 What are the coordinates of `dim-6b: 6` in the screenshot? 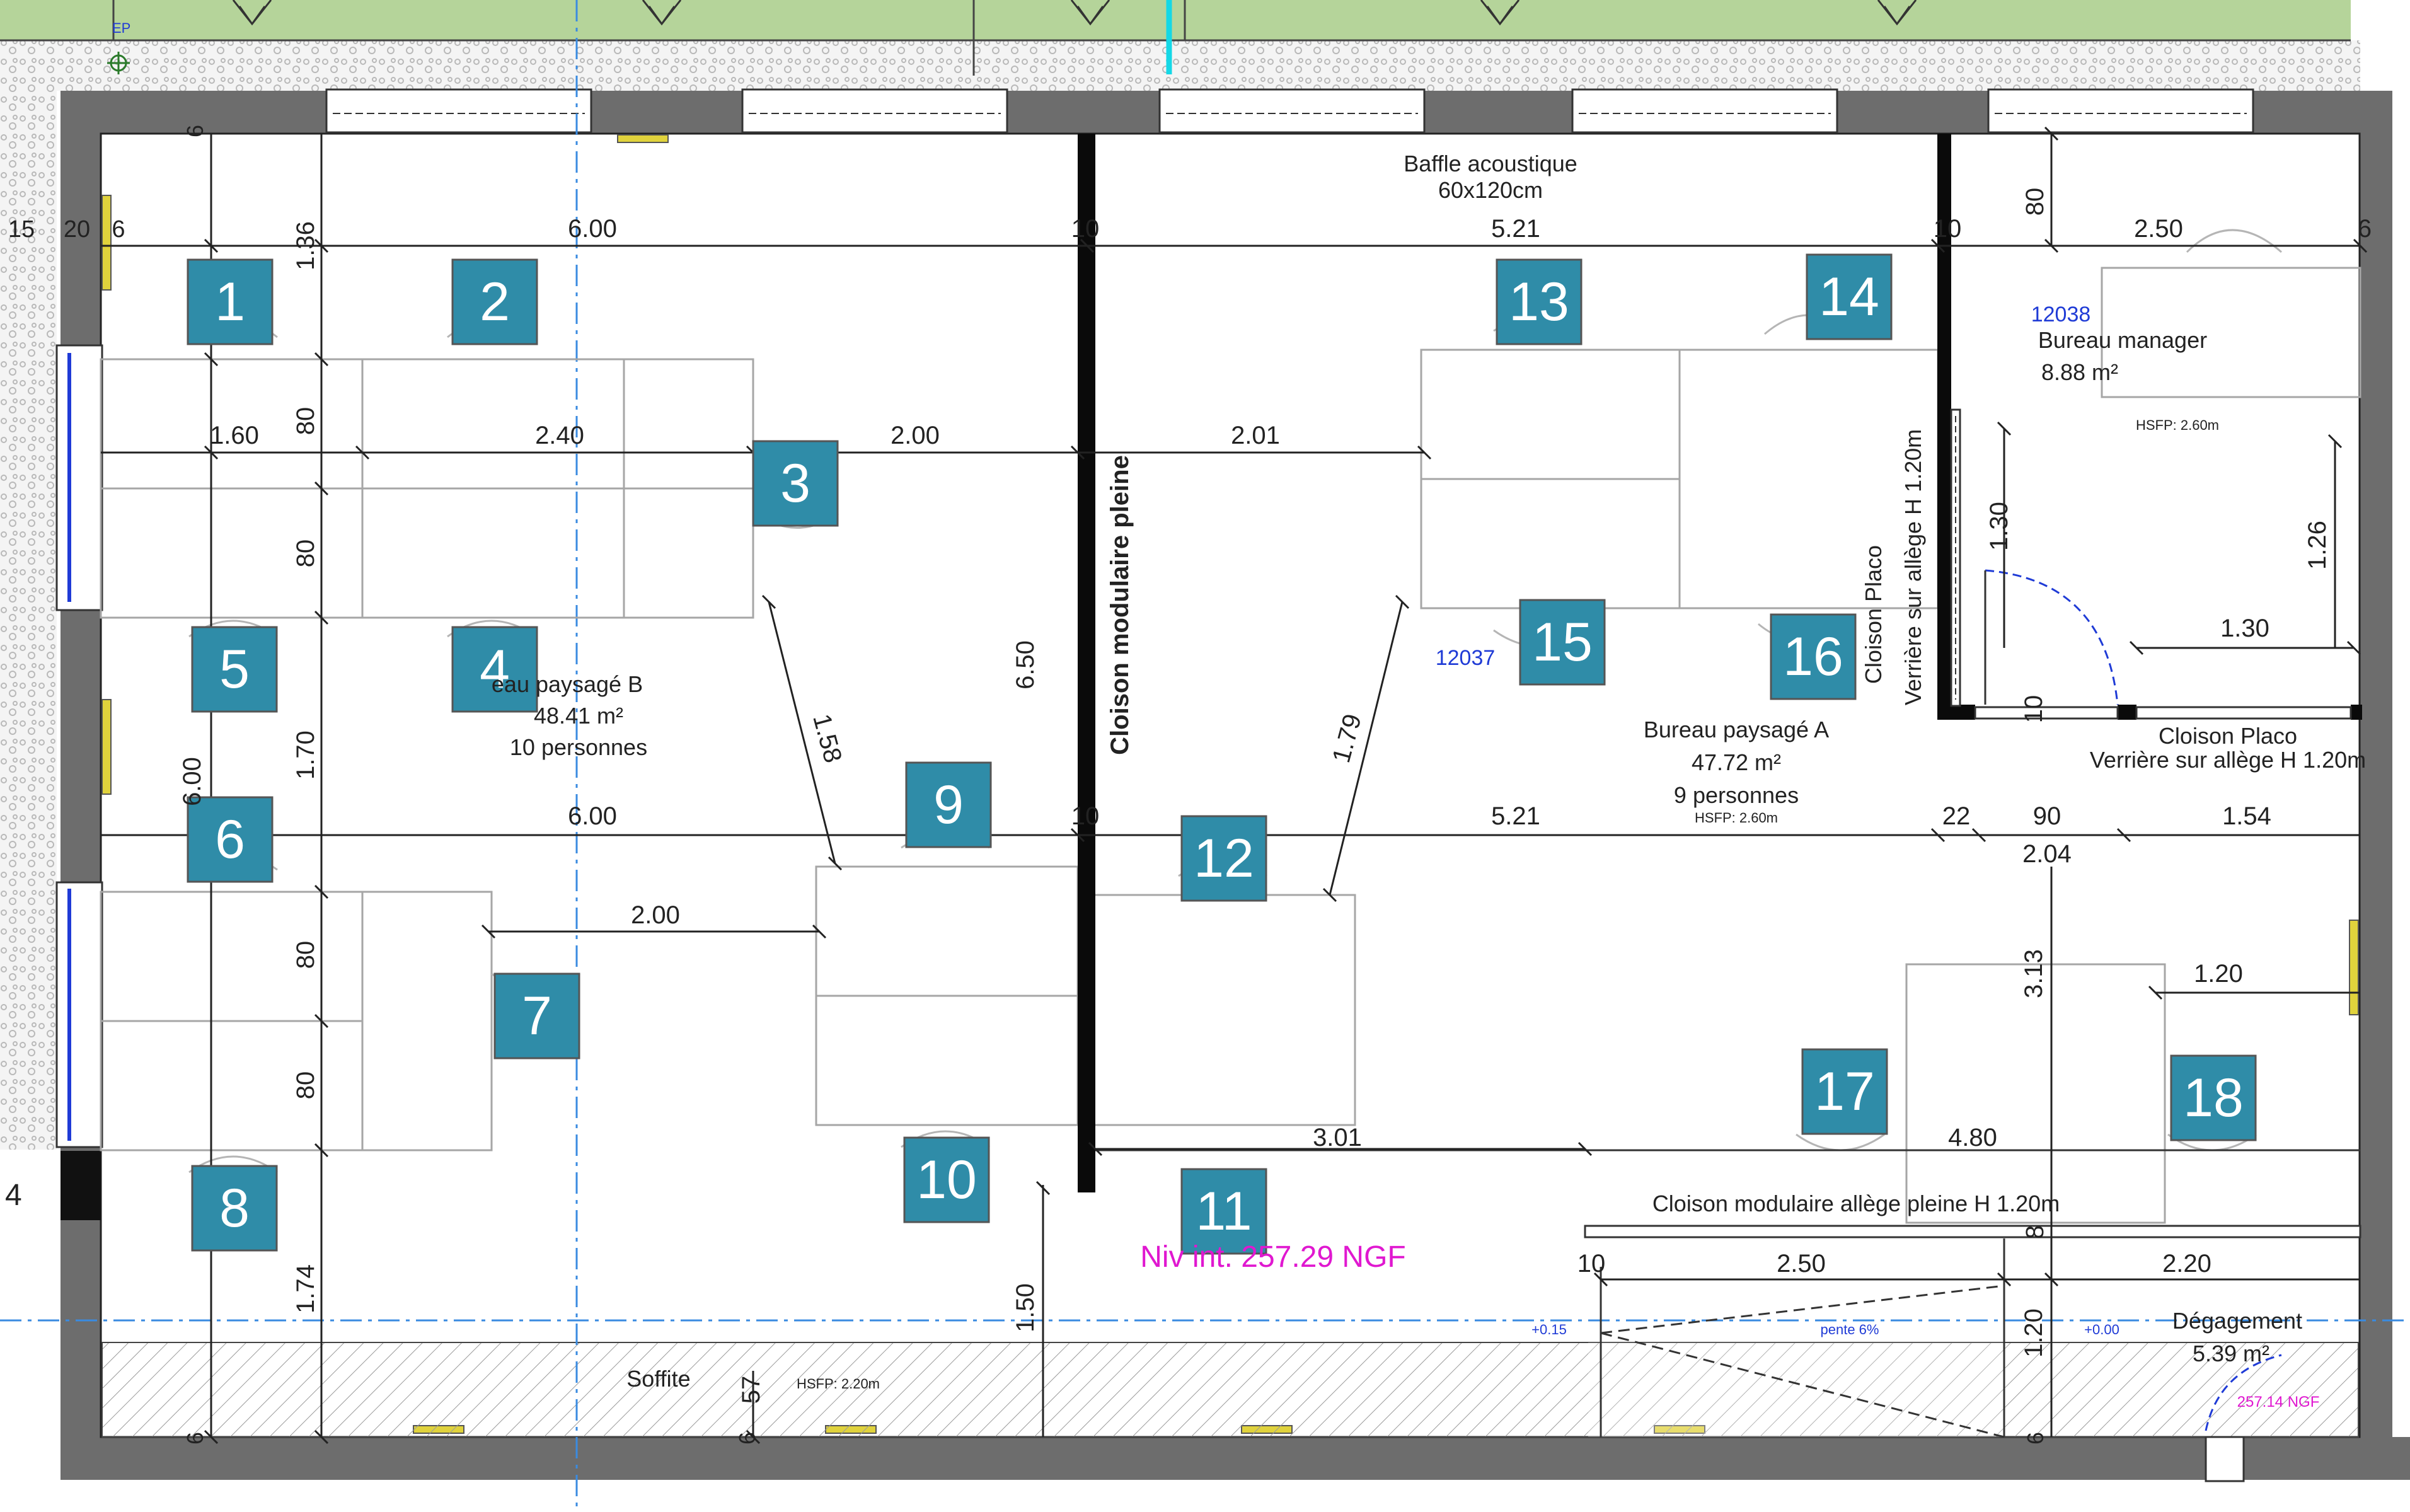 It's located at (119, 229).